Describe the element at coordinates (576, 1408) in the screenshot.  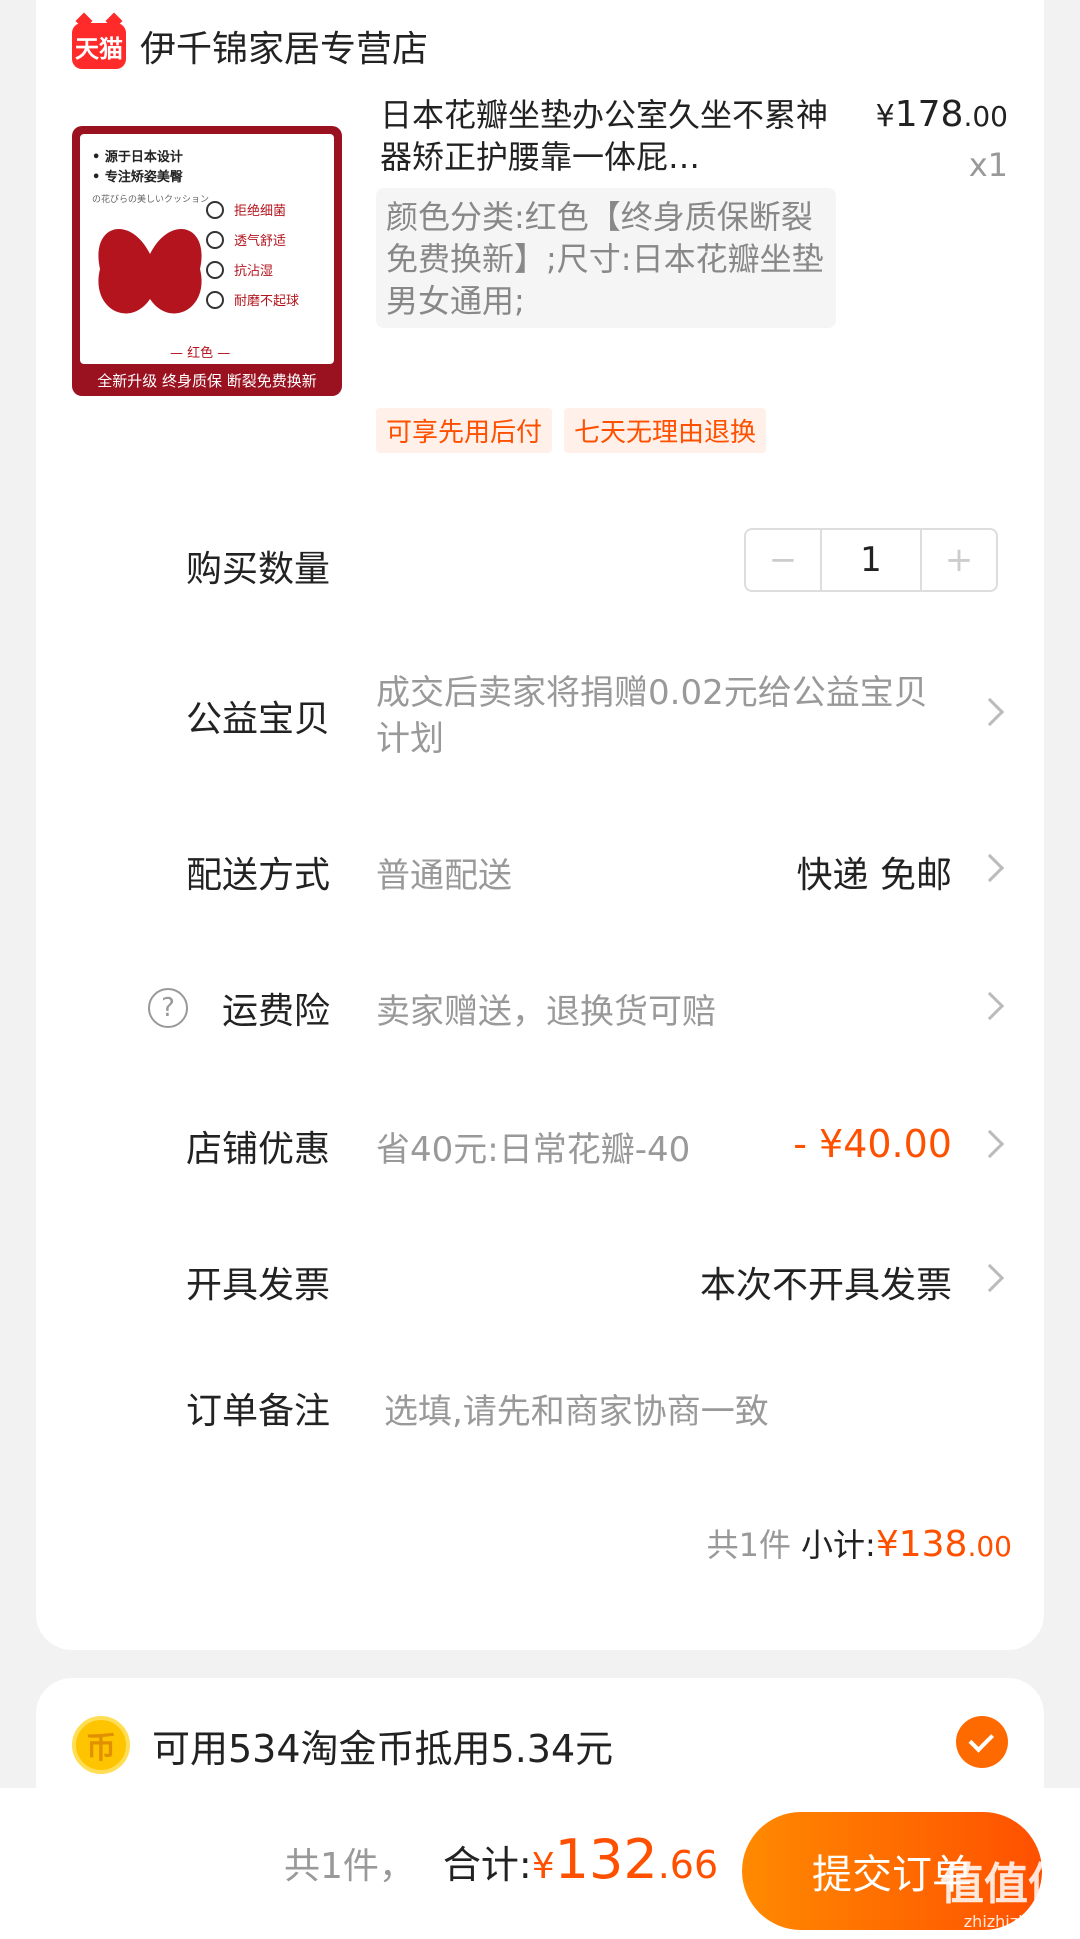
I see `order-note-input: 选填,请先和商家协商一致` at that location.